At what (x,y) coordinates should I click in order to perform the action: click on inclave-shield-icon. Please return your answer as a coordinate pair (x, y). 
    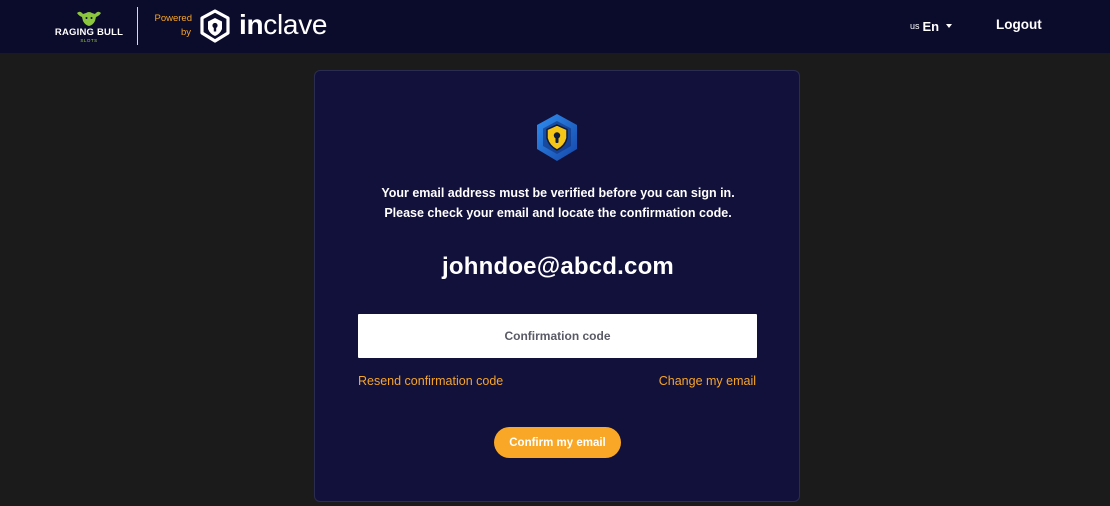
    Looking at the image, I should click on (215, 26).